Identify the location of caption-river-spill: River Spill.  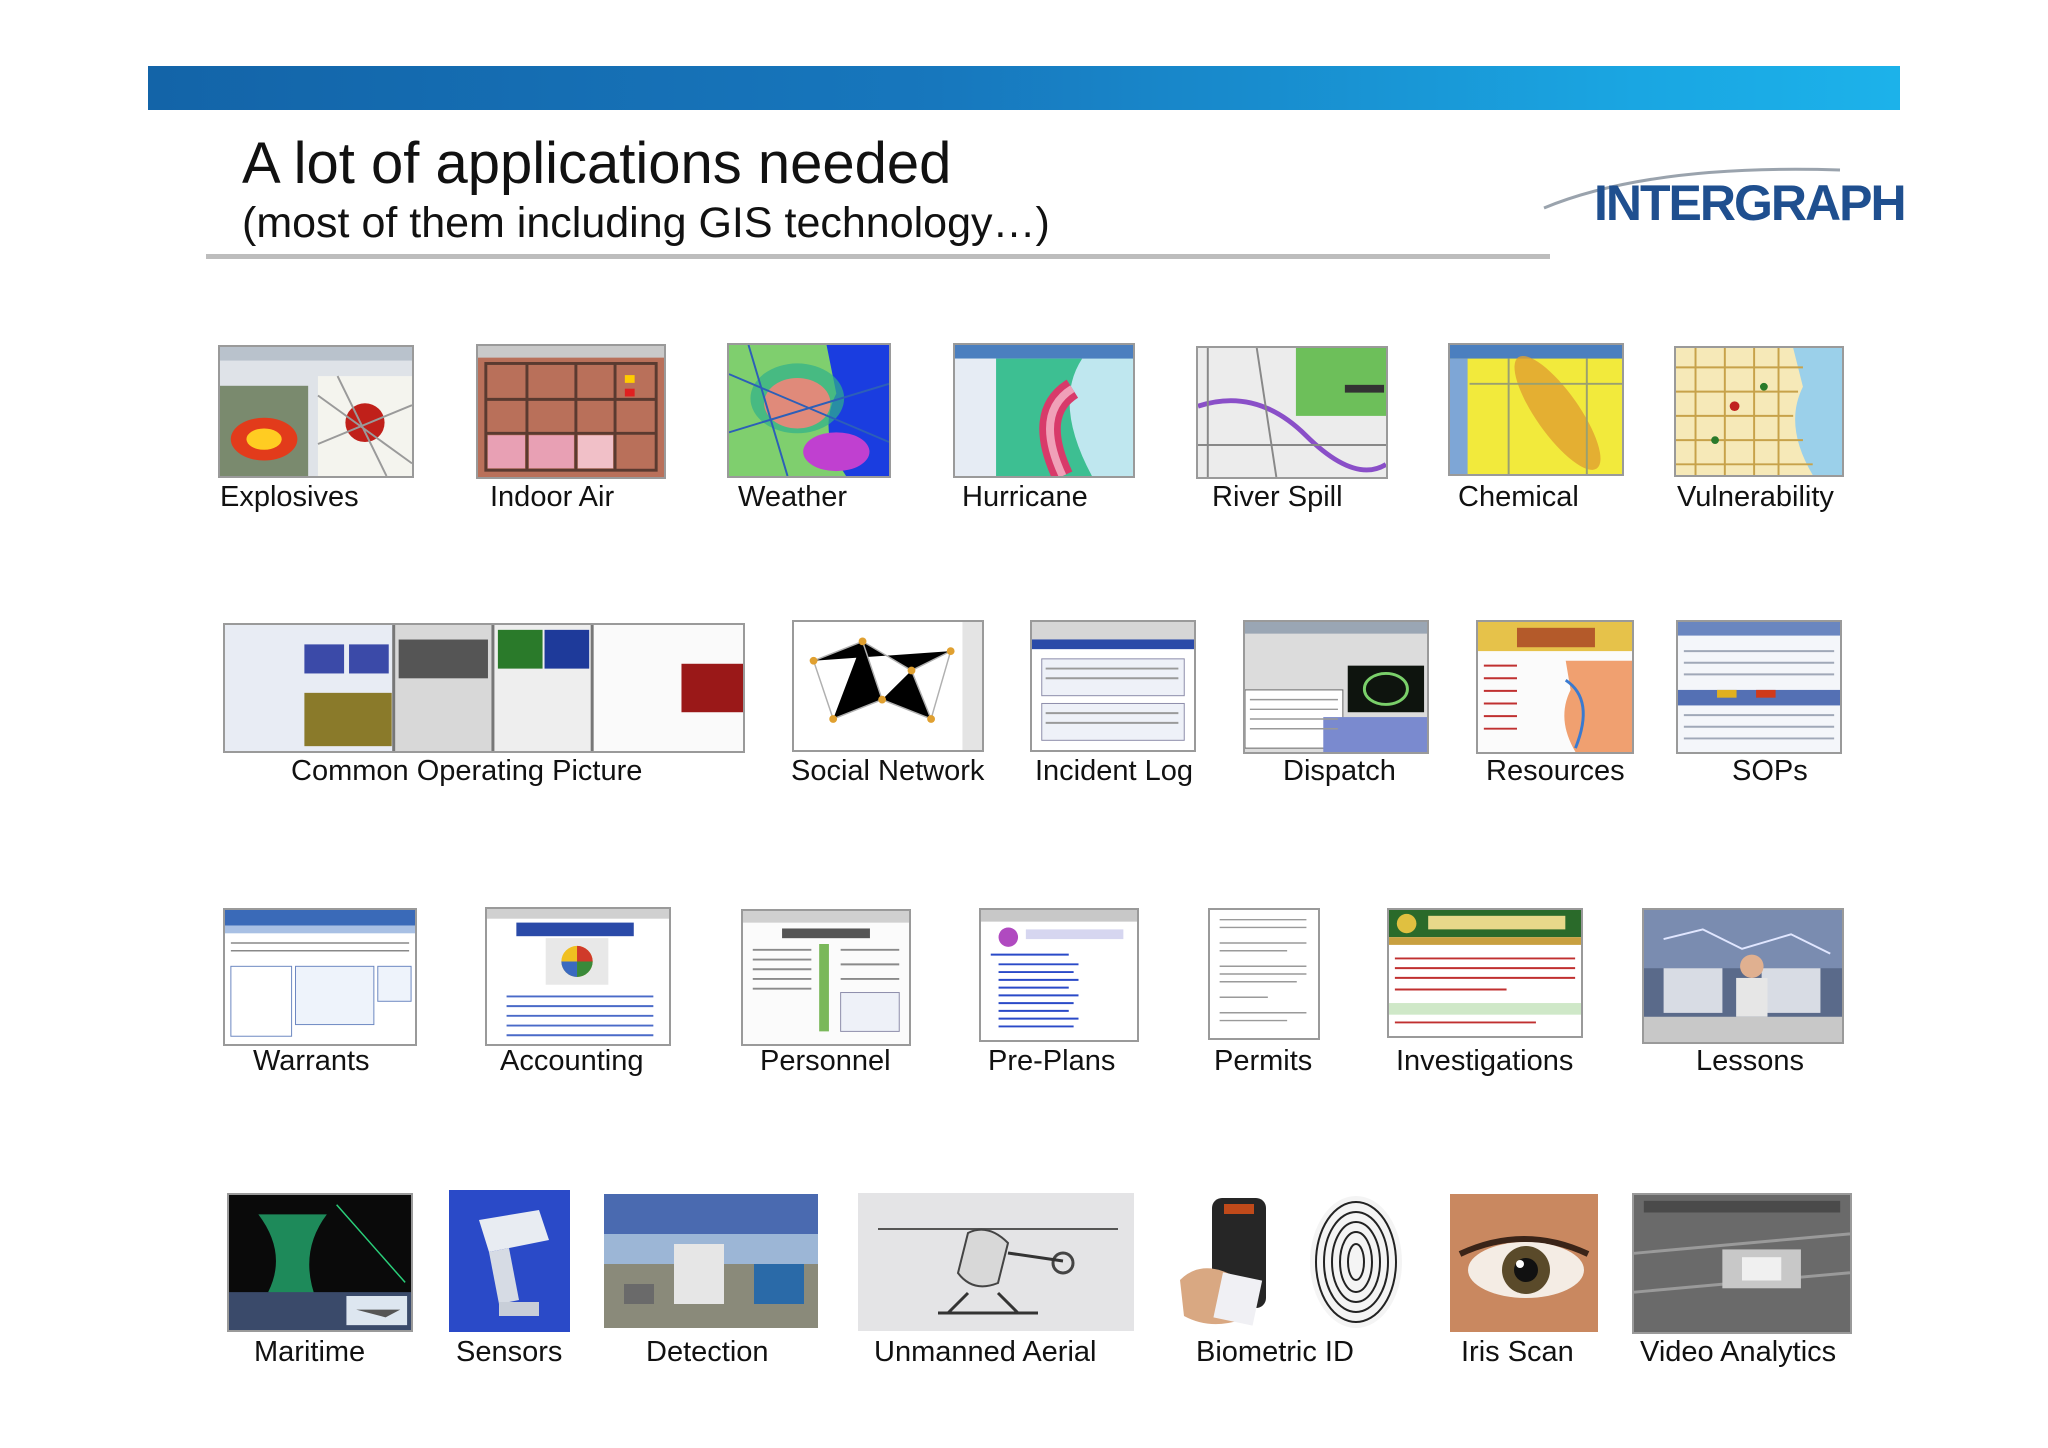
(1277, 497).